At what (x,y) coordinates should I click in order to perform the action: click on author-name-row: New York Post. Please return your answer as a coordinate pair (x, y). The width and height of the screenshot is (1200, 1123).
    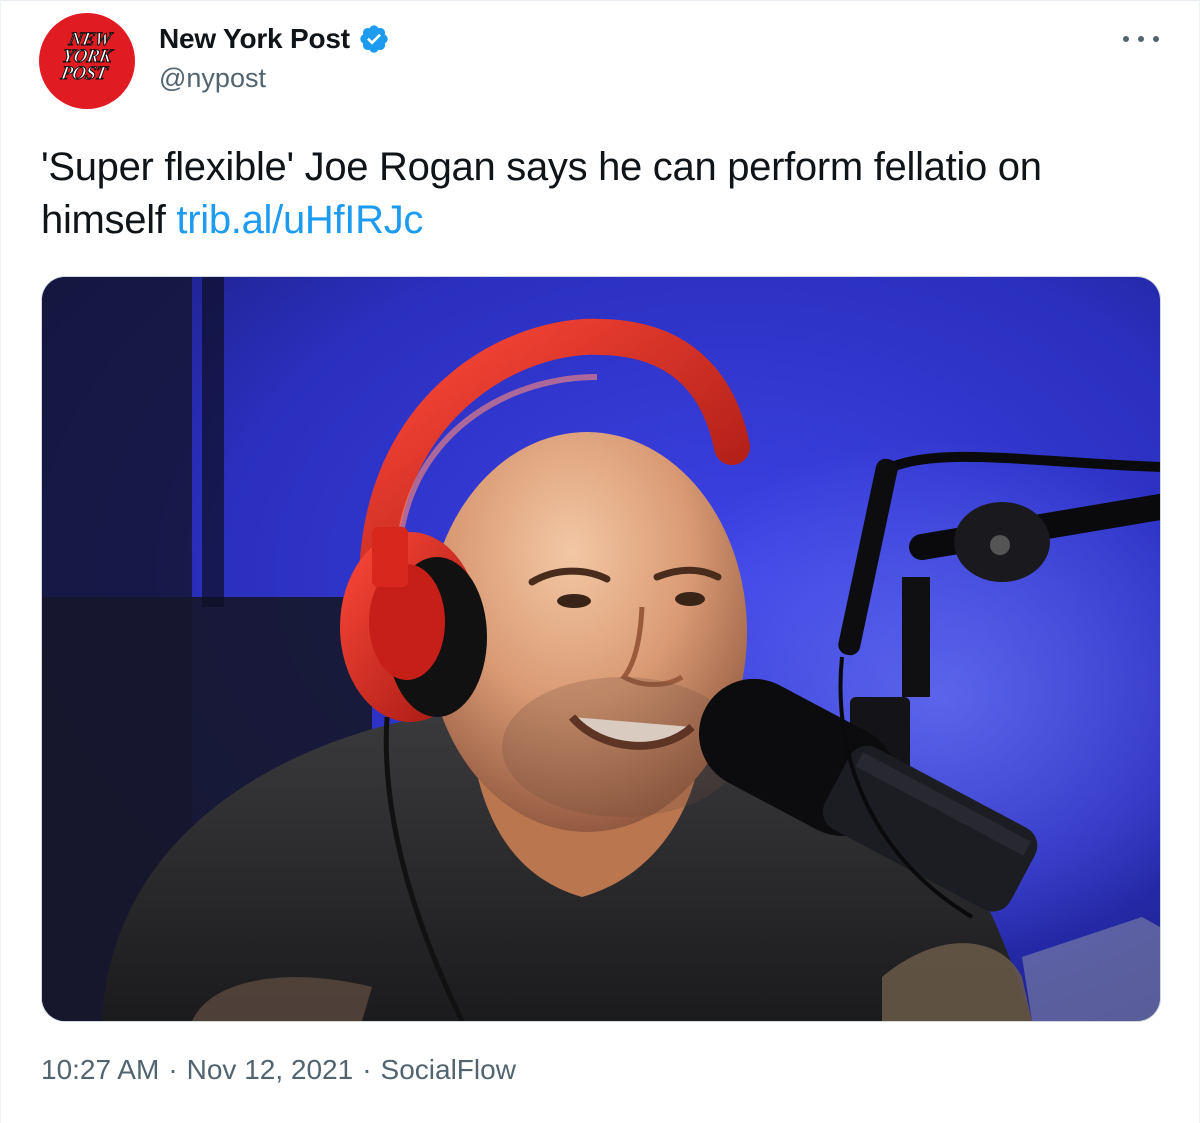
    Looking at the image, I should click on (274, 39).